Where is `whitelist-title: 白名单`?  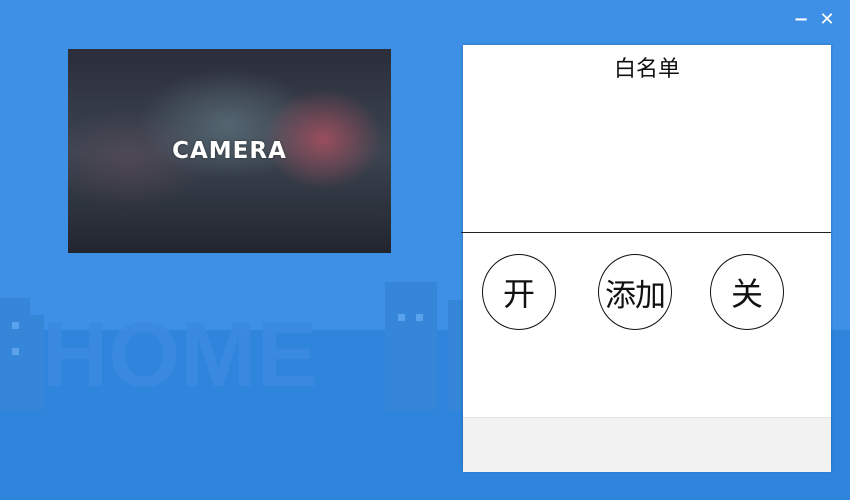 whitelist-title: 白名单 is located at coordinates (646, 69).